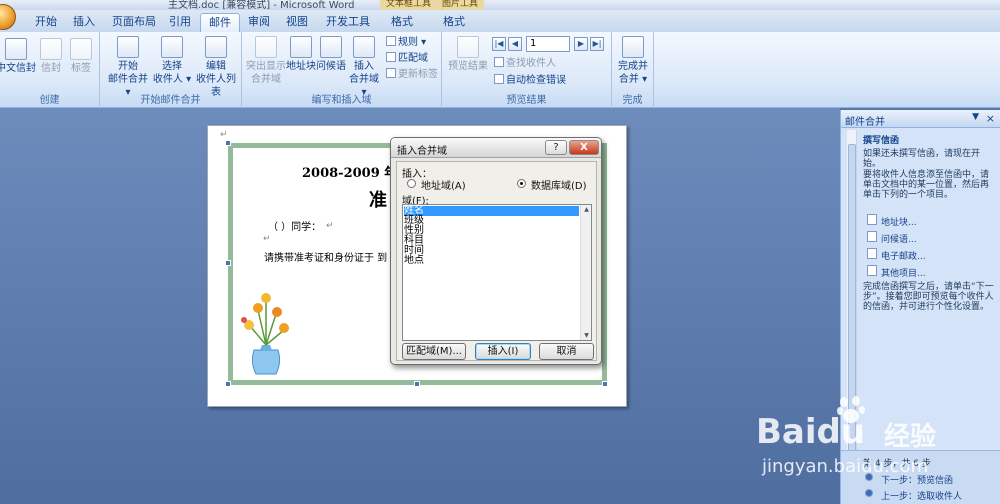 This screenshot has height=504, width=1000. I want to click on auto-check-errors-button: 自动检查错误, so click(530, 81).